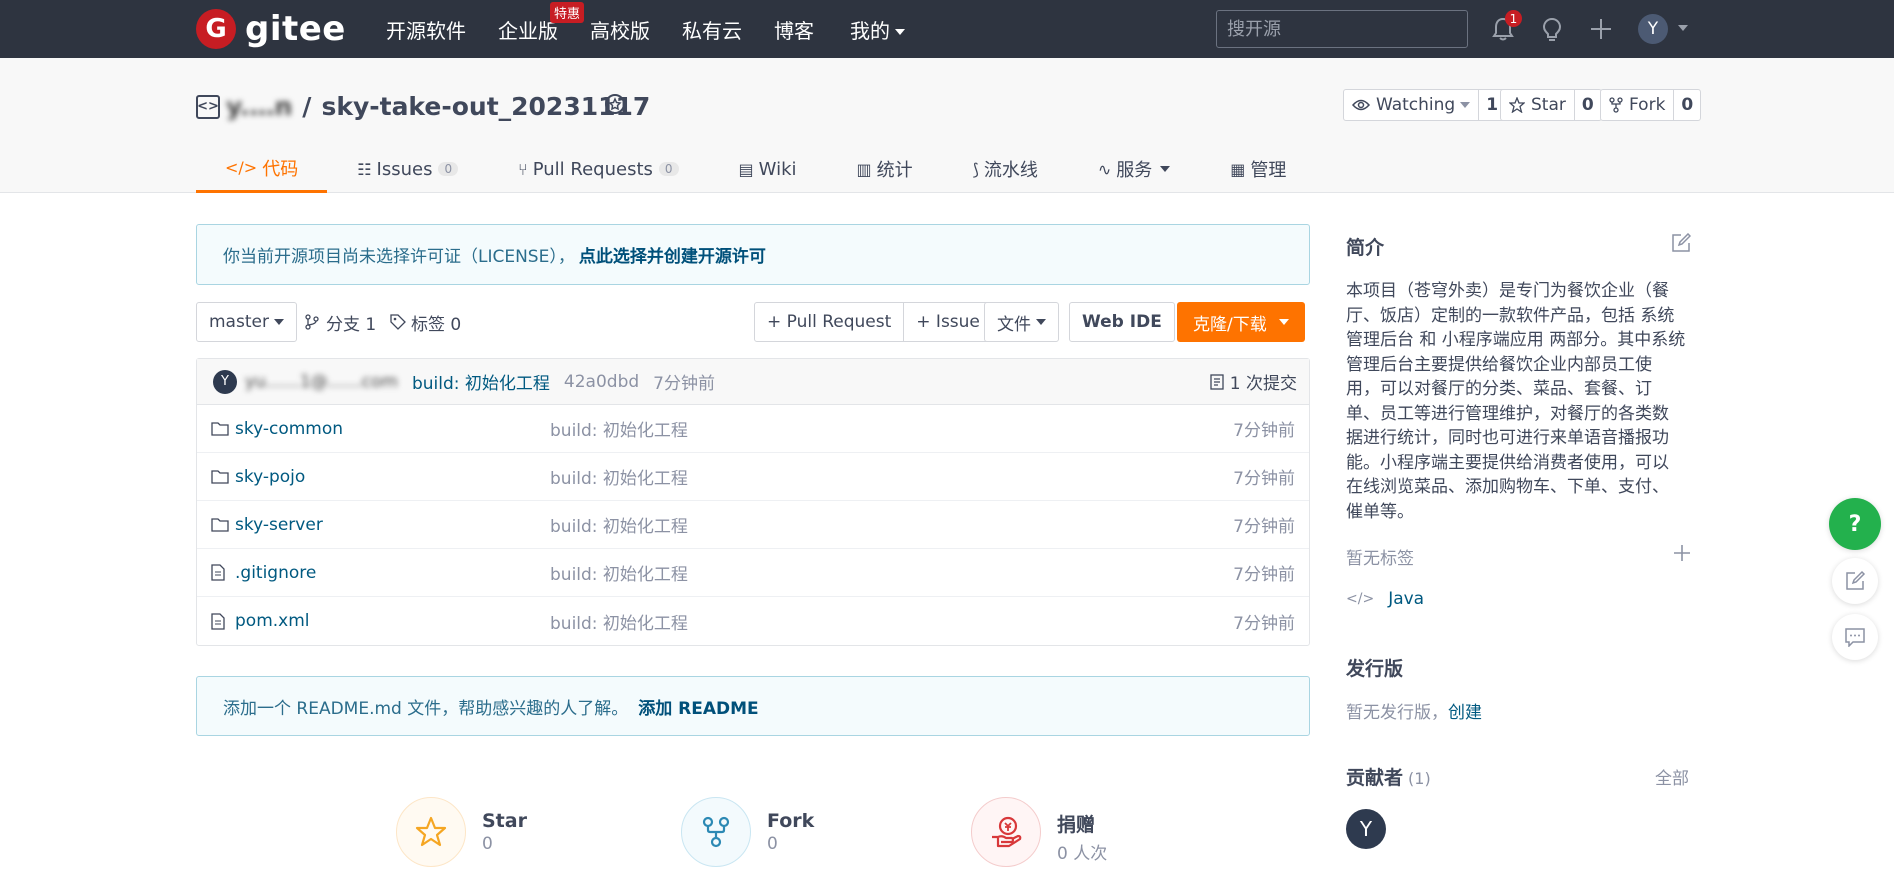 This screenshot has height=876, width=1894. What do you see at coordinates (1039, 832) in the screenshot?
I see `donate-stat: 捐赠 0 人次` at bounding box center [1039, 832].